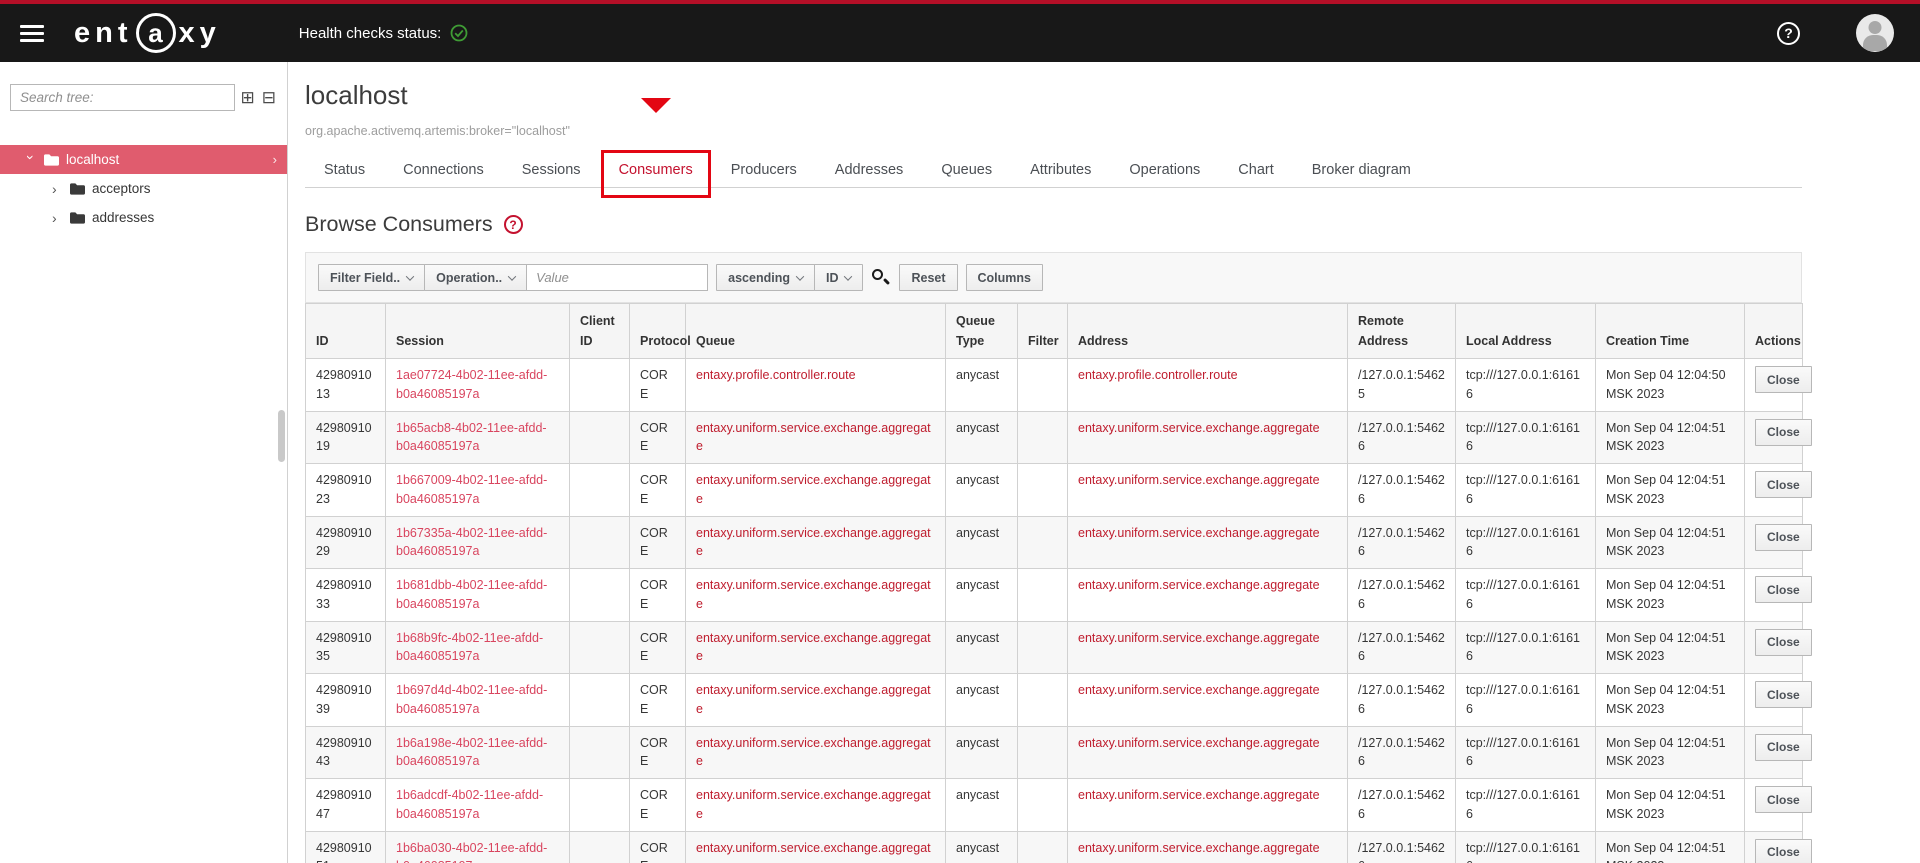  What do you see at coordinates (1158, 375) in the screenshot?
I see `address-link: entaxy.profile.controller.route` at bounding box center [1158, 375].